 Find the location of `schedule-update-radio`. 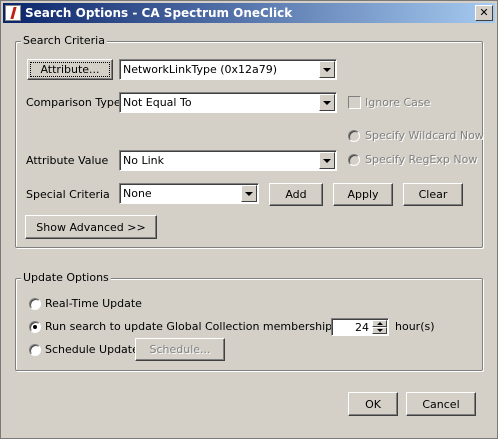

schedule-update-radio is located at coordinates (35, 350).